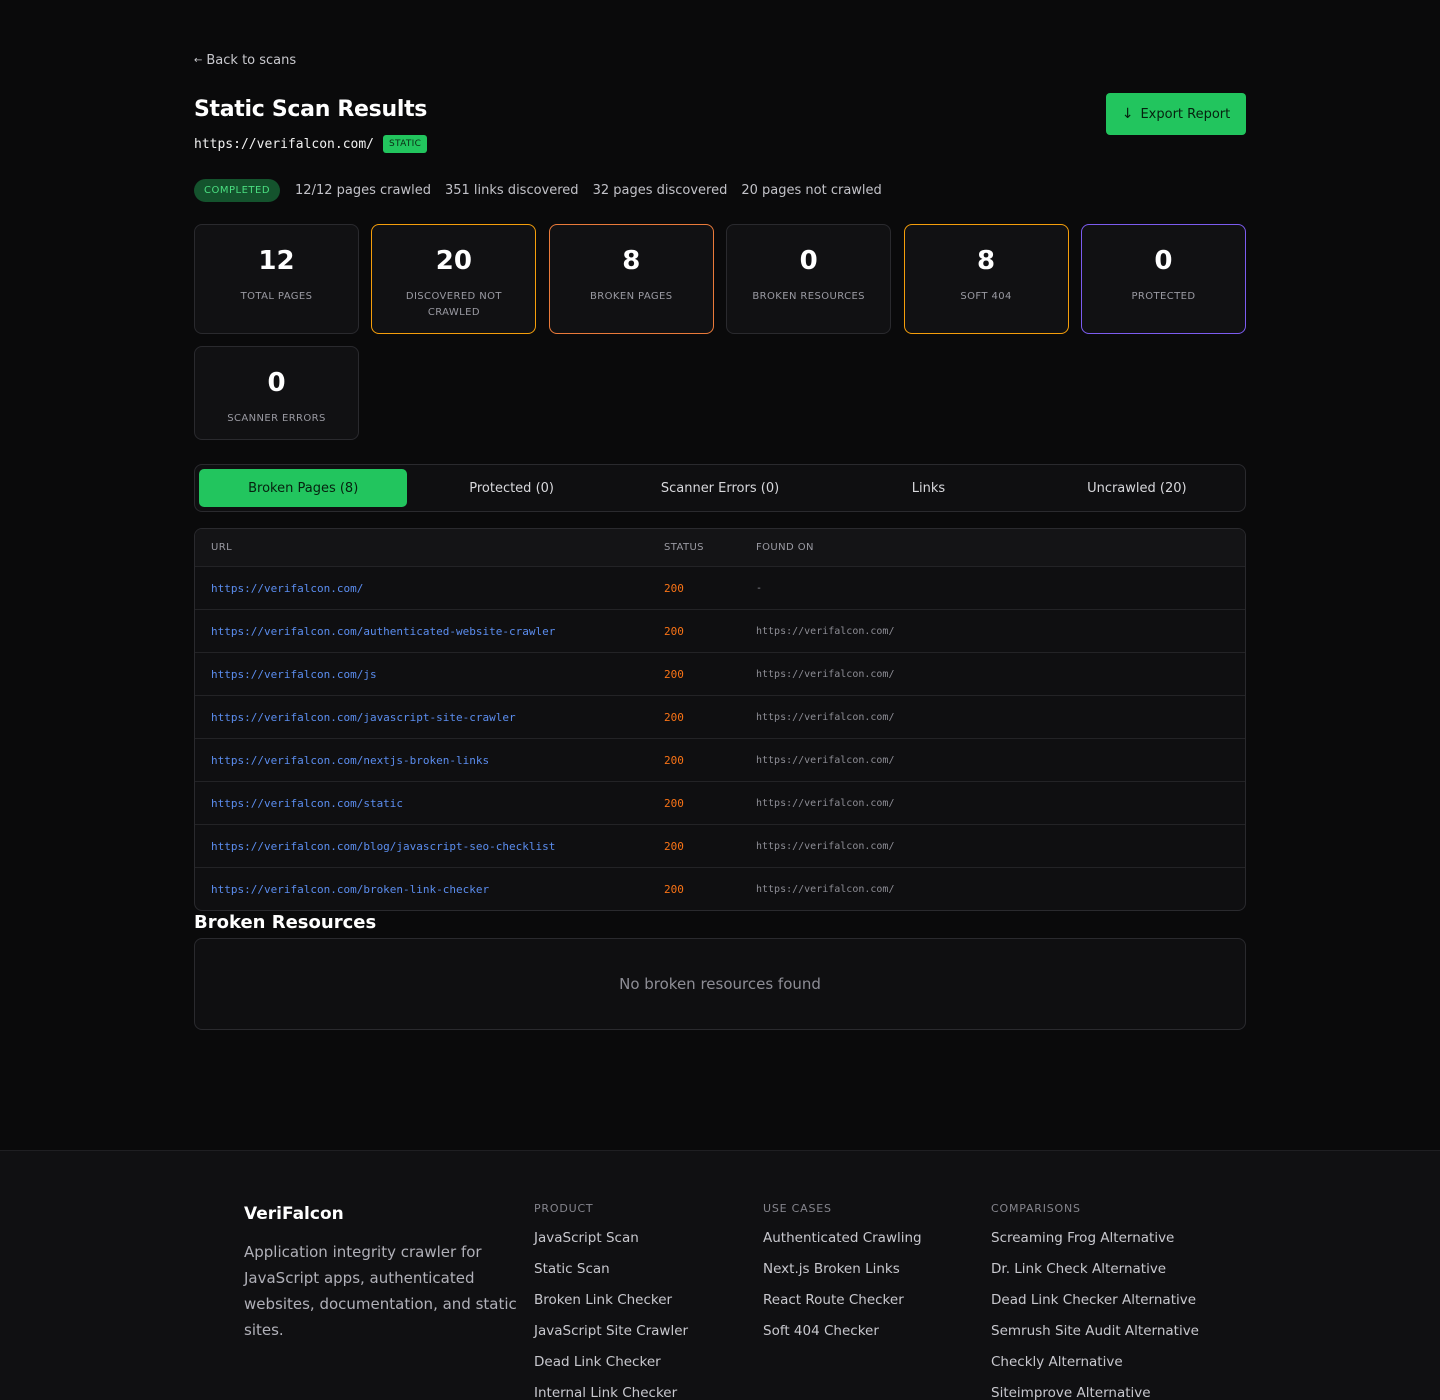  What do you see at coordinates (611, 1362) in the screenshot?
I see `footer-link: Dead Link Checker` at bounding box center [611, 1362].